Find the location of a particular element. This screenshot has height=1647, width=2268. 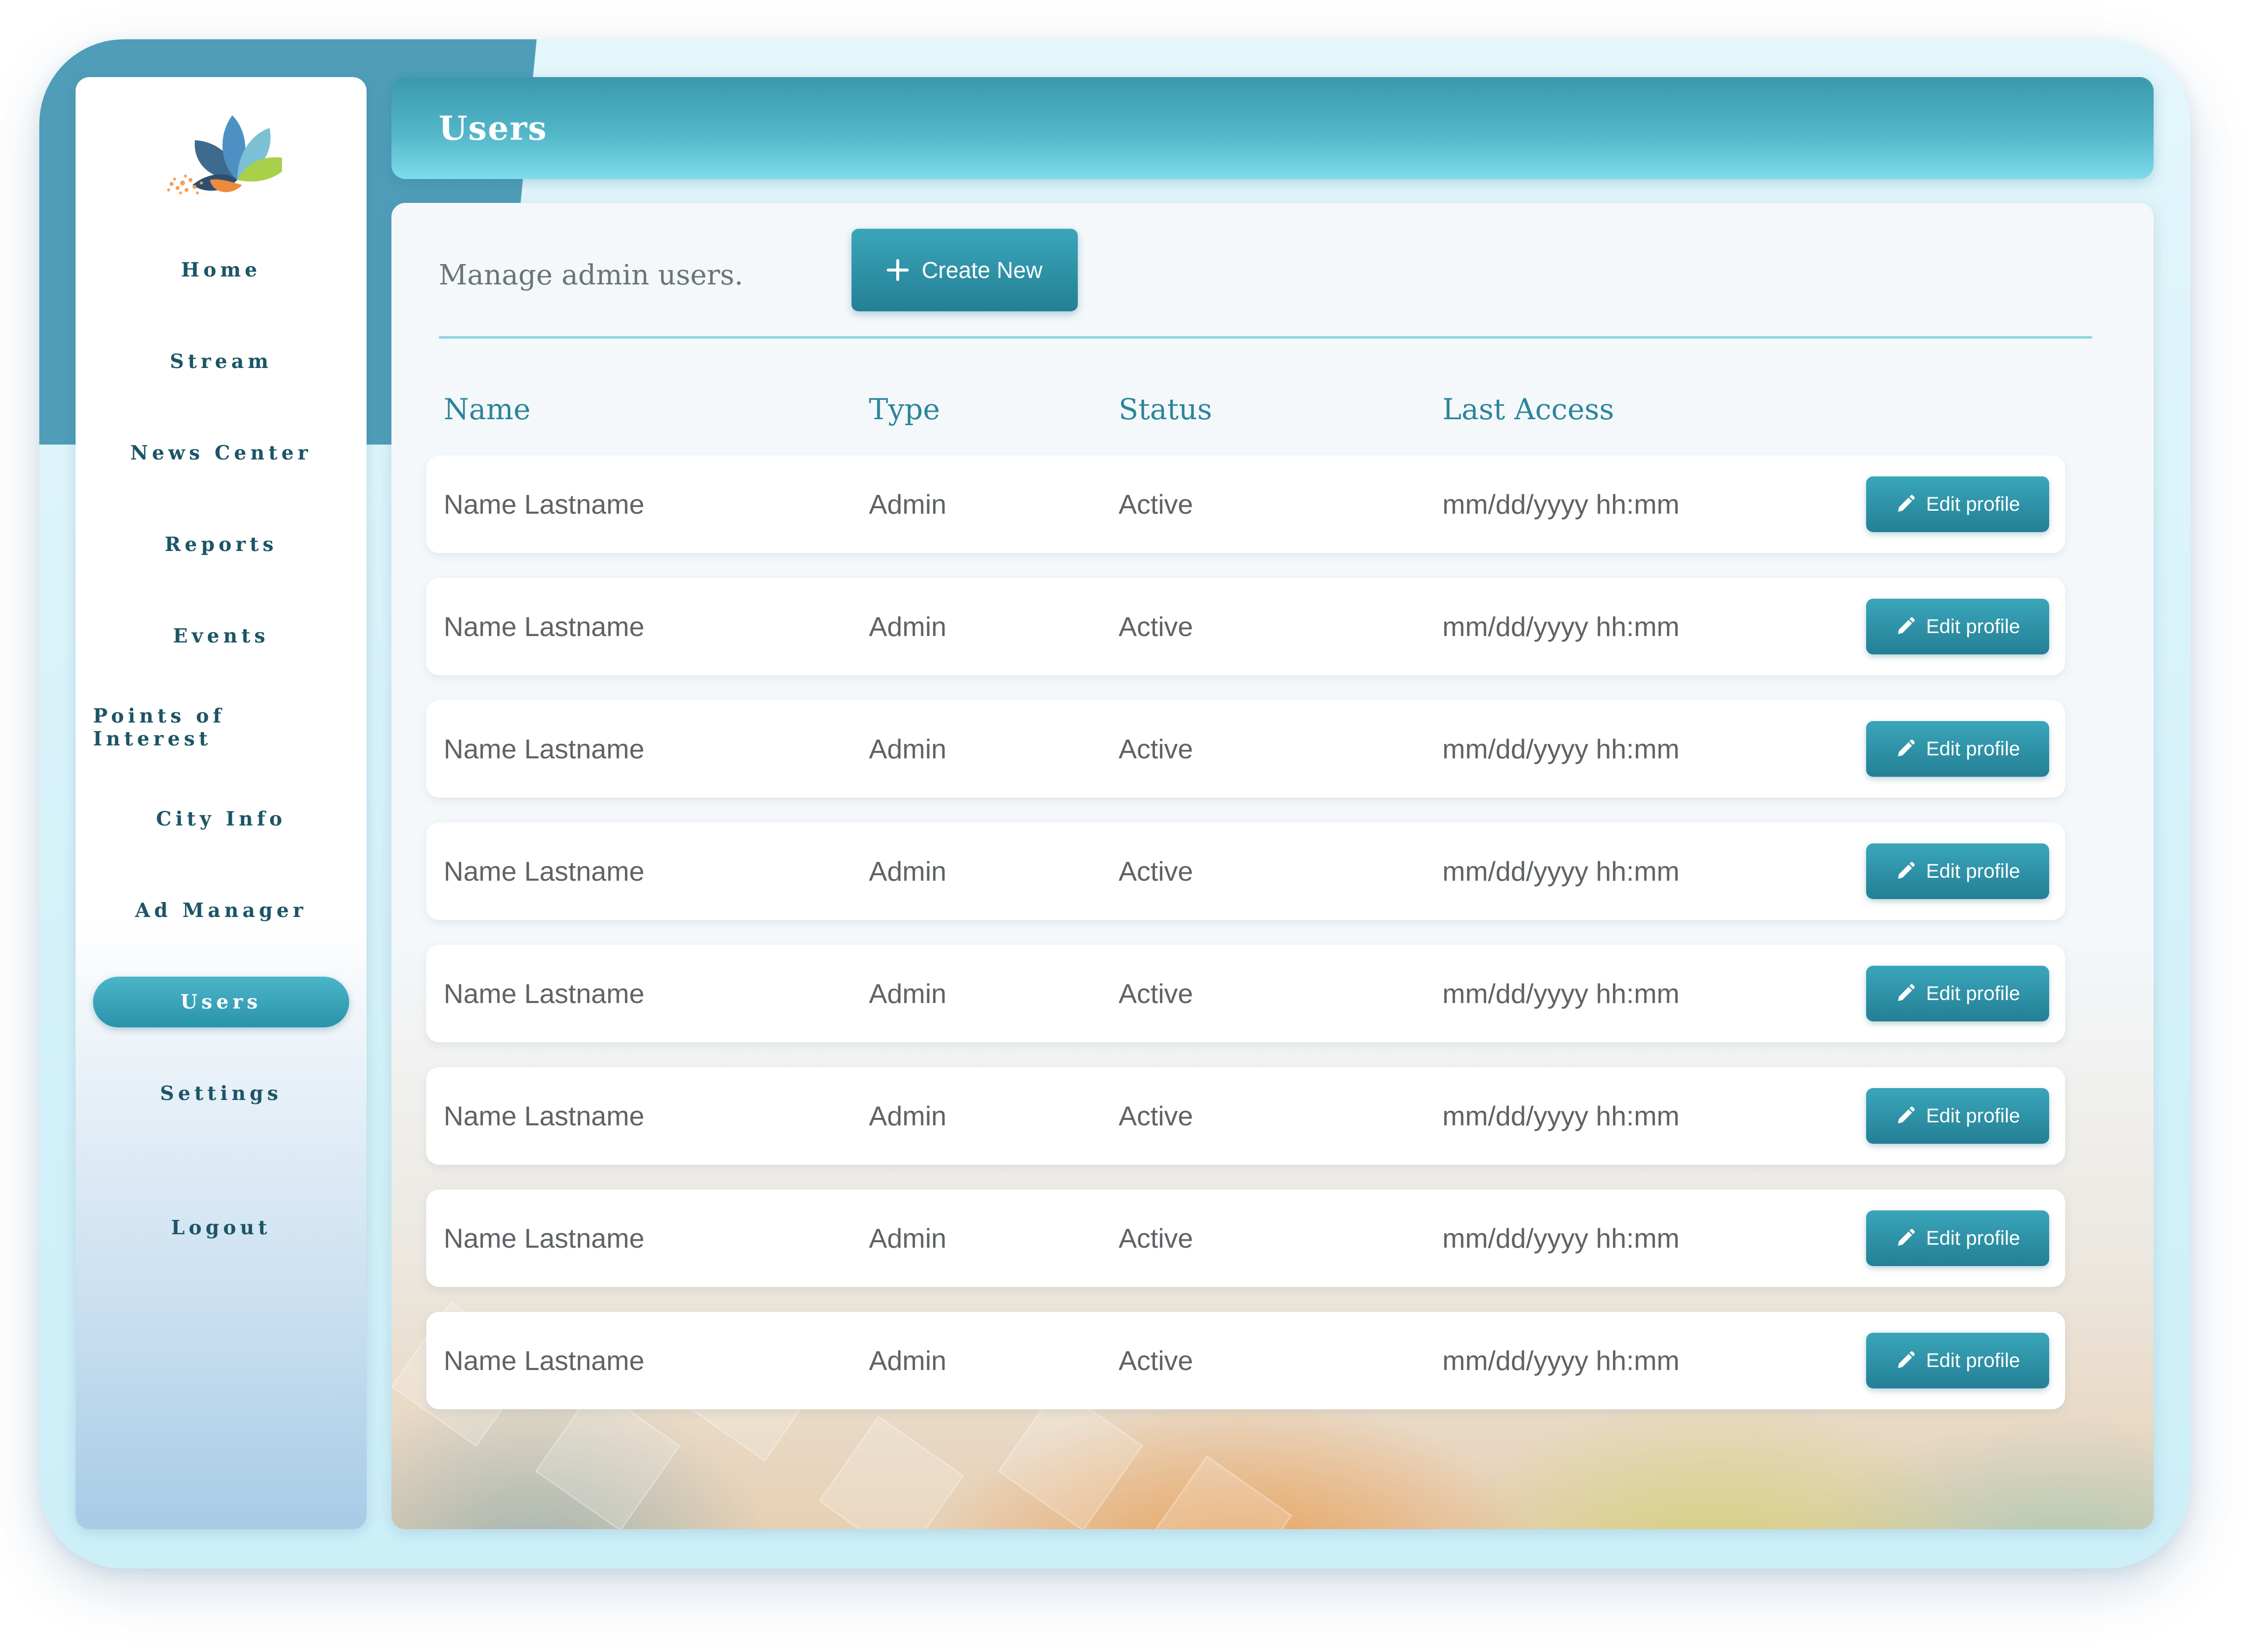

column-header-name: Name is located at coordinates (488, 409).